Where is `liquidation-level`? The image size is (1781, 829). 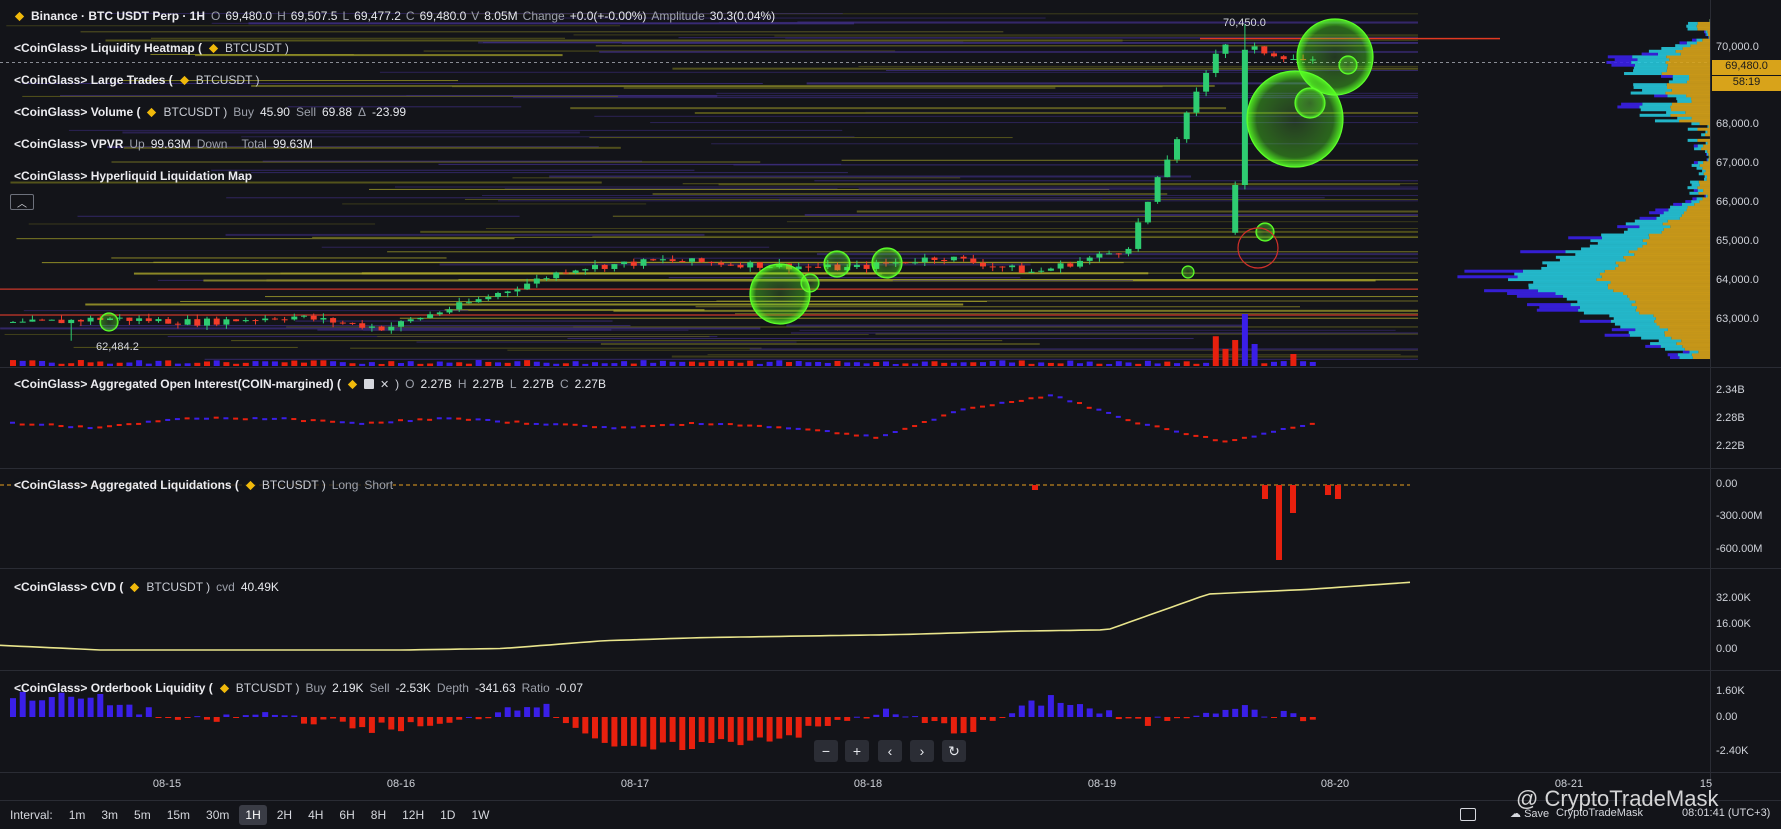
liquidation-level is located at coordinates (709, 315).